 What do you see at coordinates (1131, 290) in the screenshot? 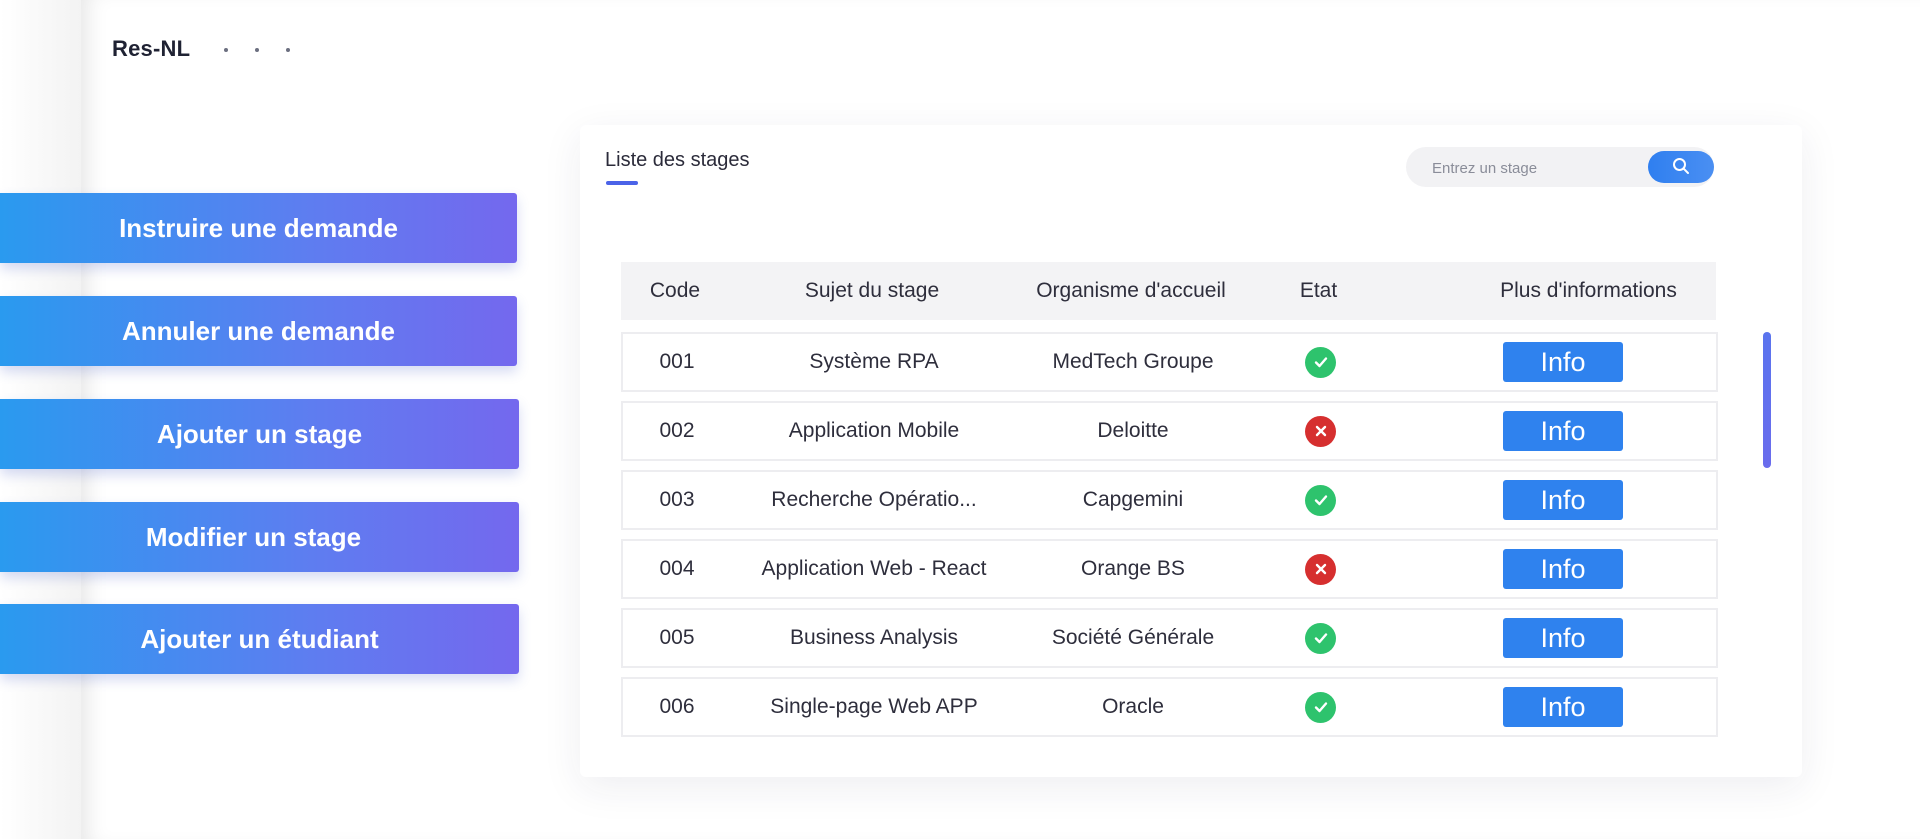
I see `column-header-organisme: Organisme d'accueil` at bounding box center [1131, 290].